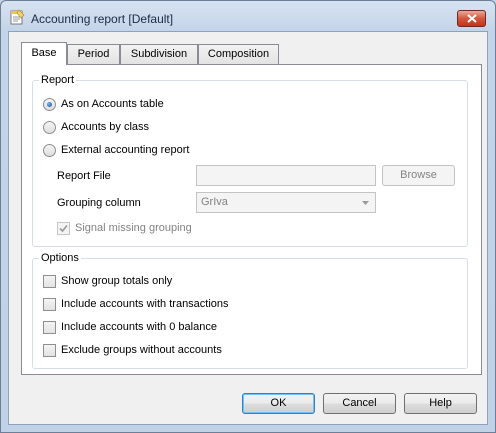 The width and height of the screenshot is (496, 433). What do you see at coordinates (99, 203) in the screenshot?
I see `grouping-column-label: Grouping column` at bounding box center [99, 203].